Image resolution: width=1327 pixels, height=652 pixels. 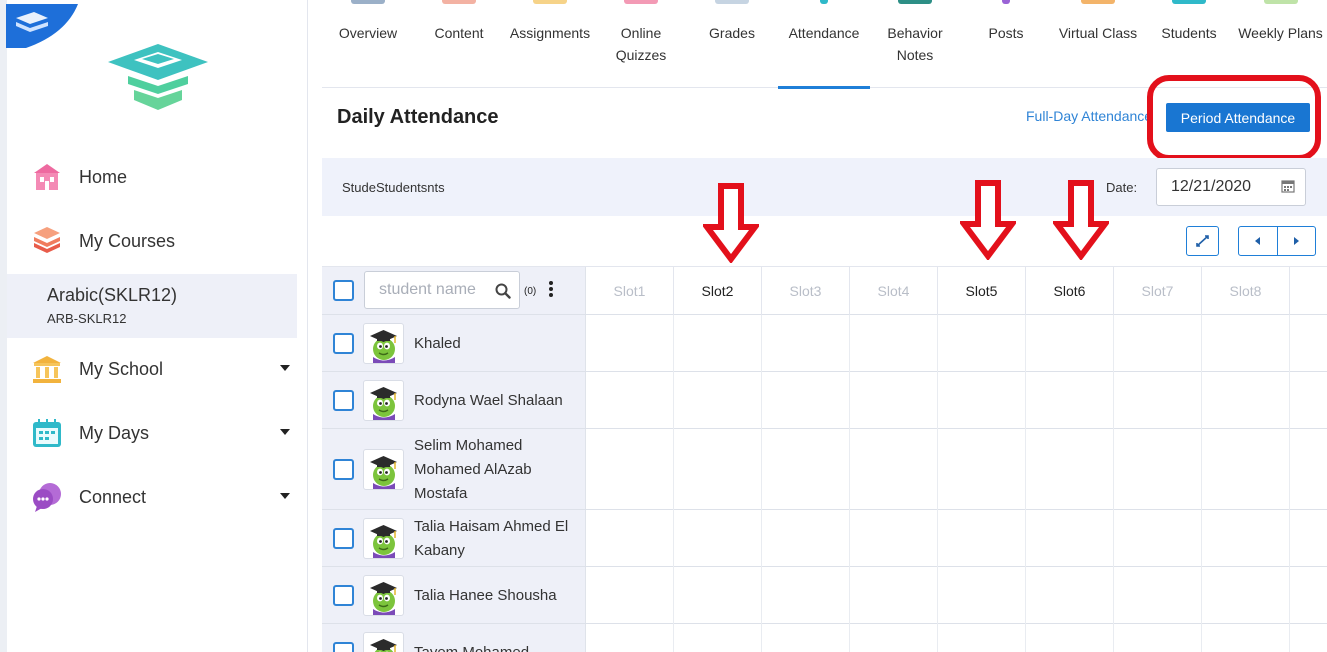 What do you see at coordinates (732, 2) in the screenshot?
I see `grades-icon` at bounding box center [732, 2].